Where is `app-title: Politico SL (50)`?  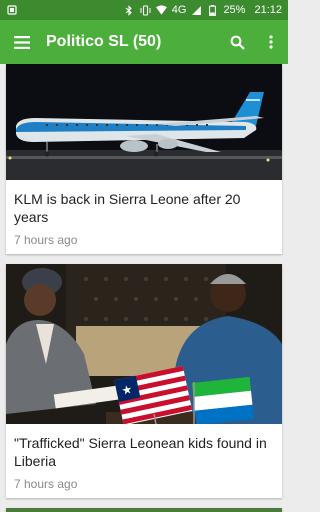 app-title: Politico SL (50) is located at coordinates (104, 41).